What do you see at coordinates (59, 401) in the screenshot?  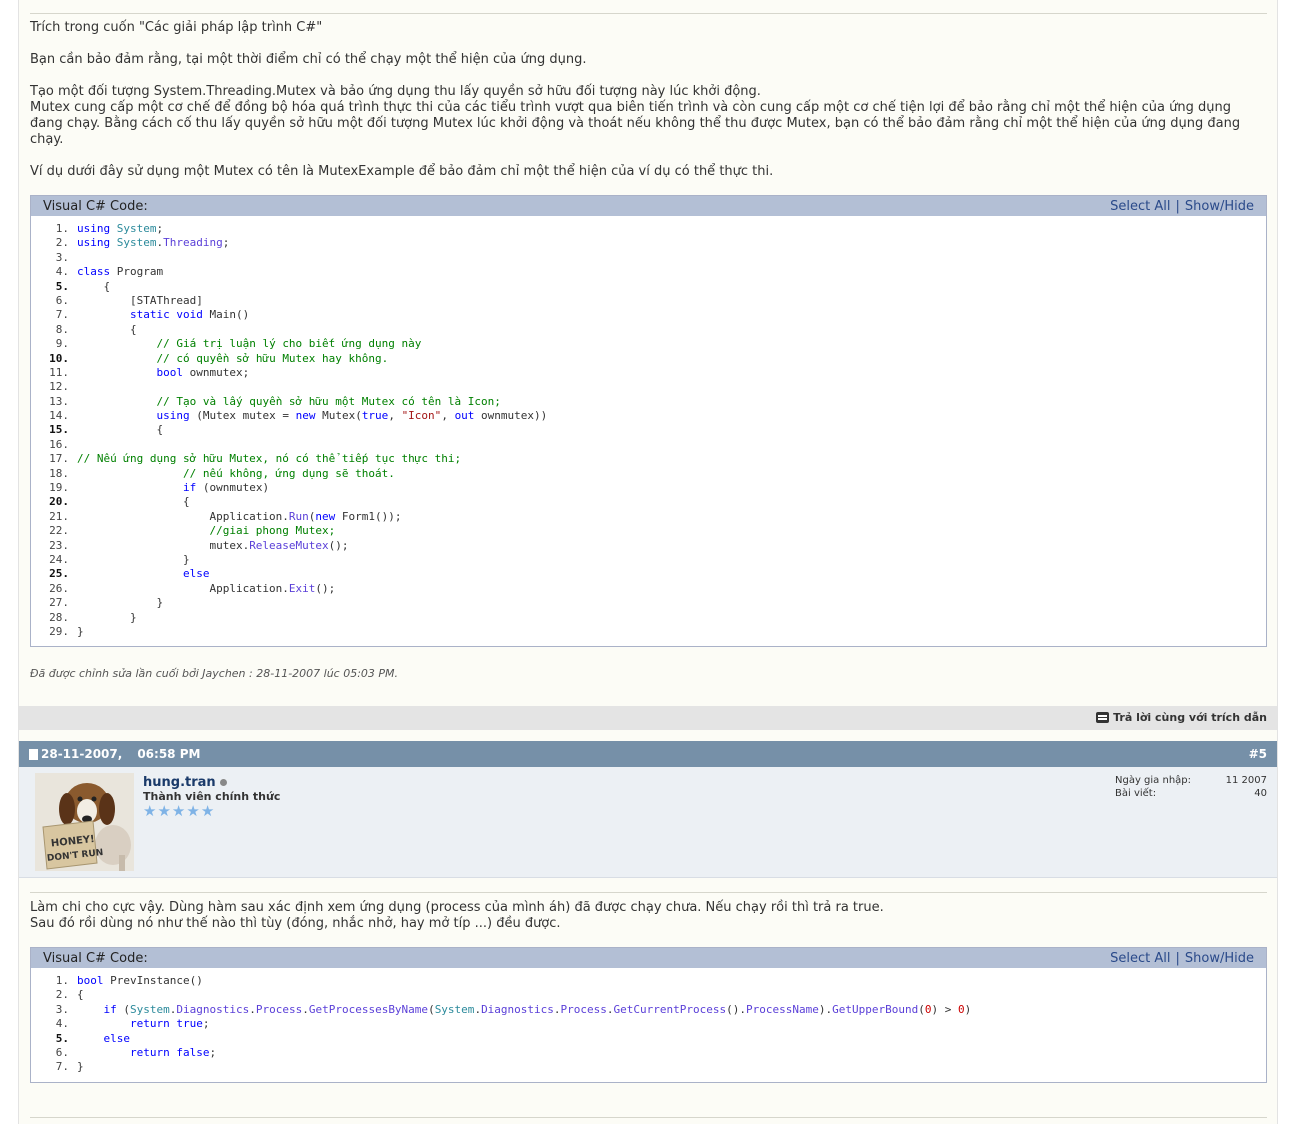 I see `line-number: 13.` at bounding box center [59, 401].